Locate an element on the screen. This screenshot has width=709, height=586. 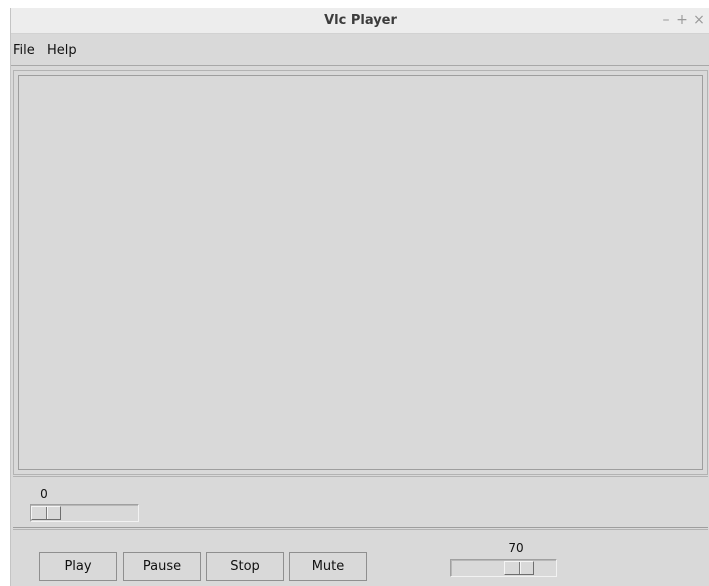
volume-slider is located at coordinates (503, 568).